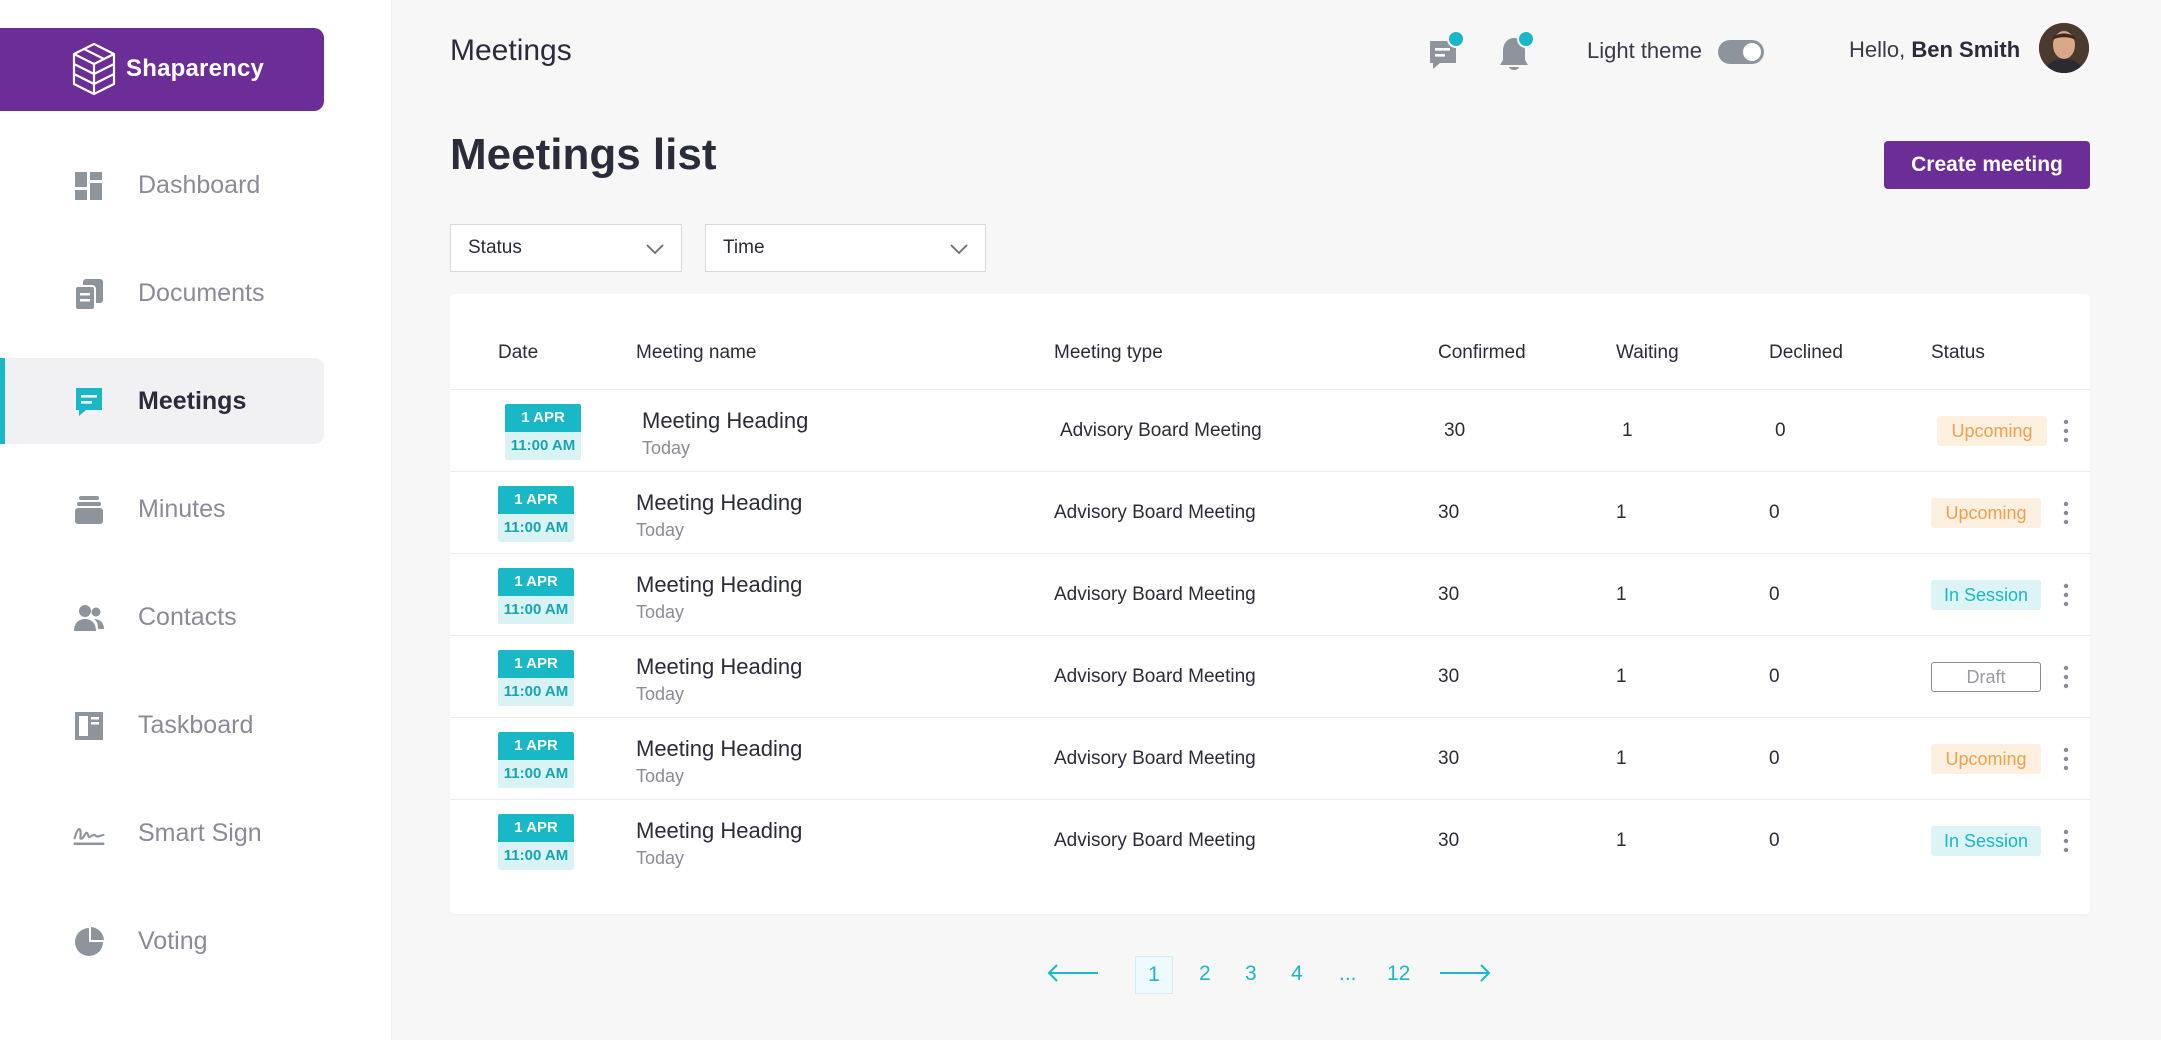 The width and height of the screenshot is (2161, 1040). I want to click on column-header-waiting: Waiting, so click(1647, 352).